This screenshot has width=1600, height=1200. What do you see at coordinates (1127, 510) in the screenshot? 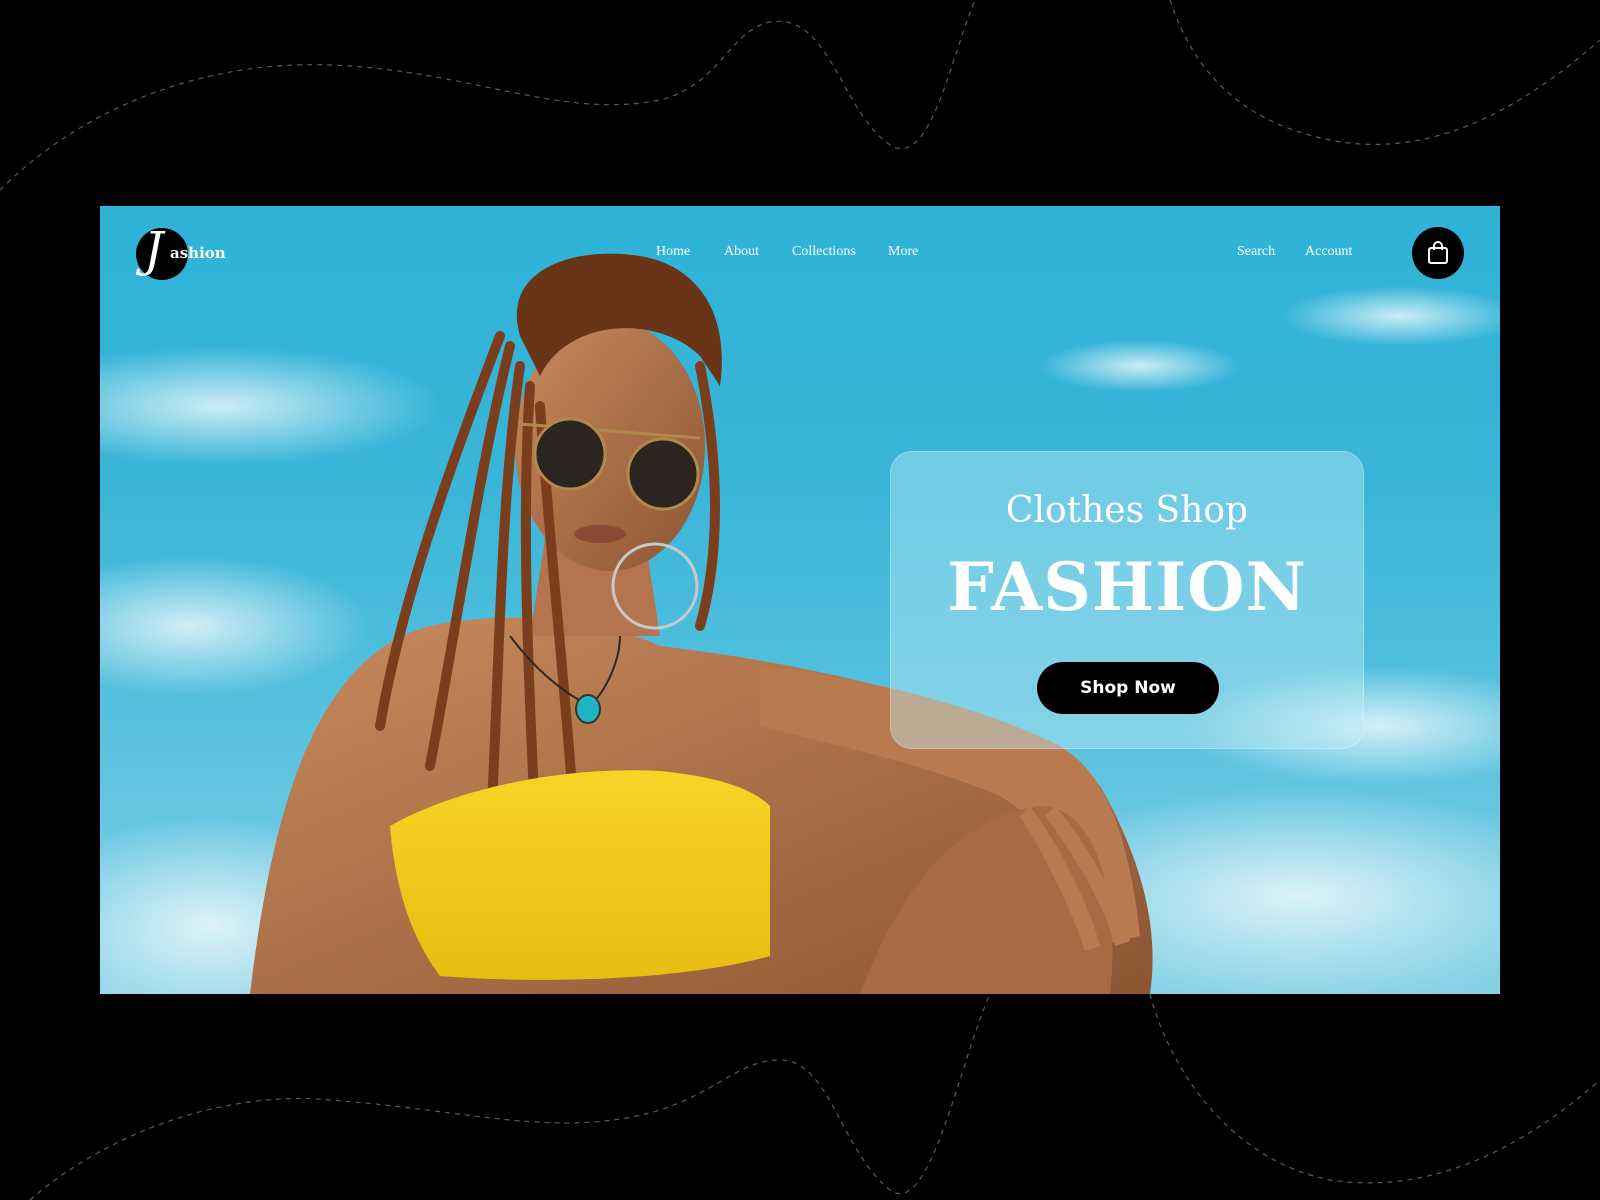
I see `promo-subtitle: Clothes Shop` at bounding box center [1127, 510].